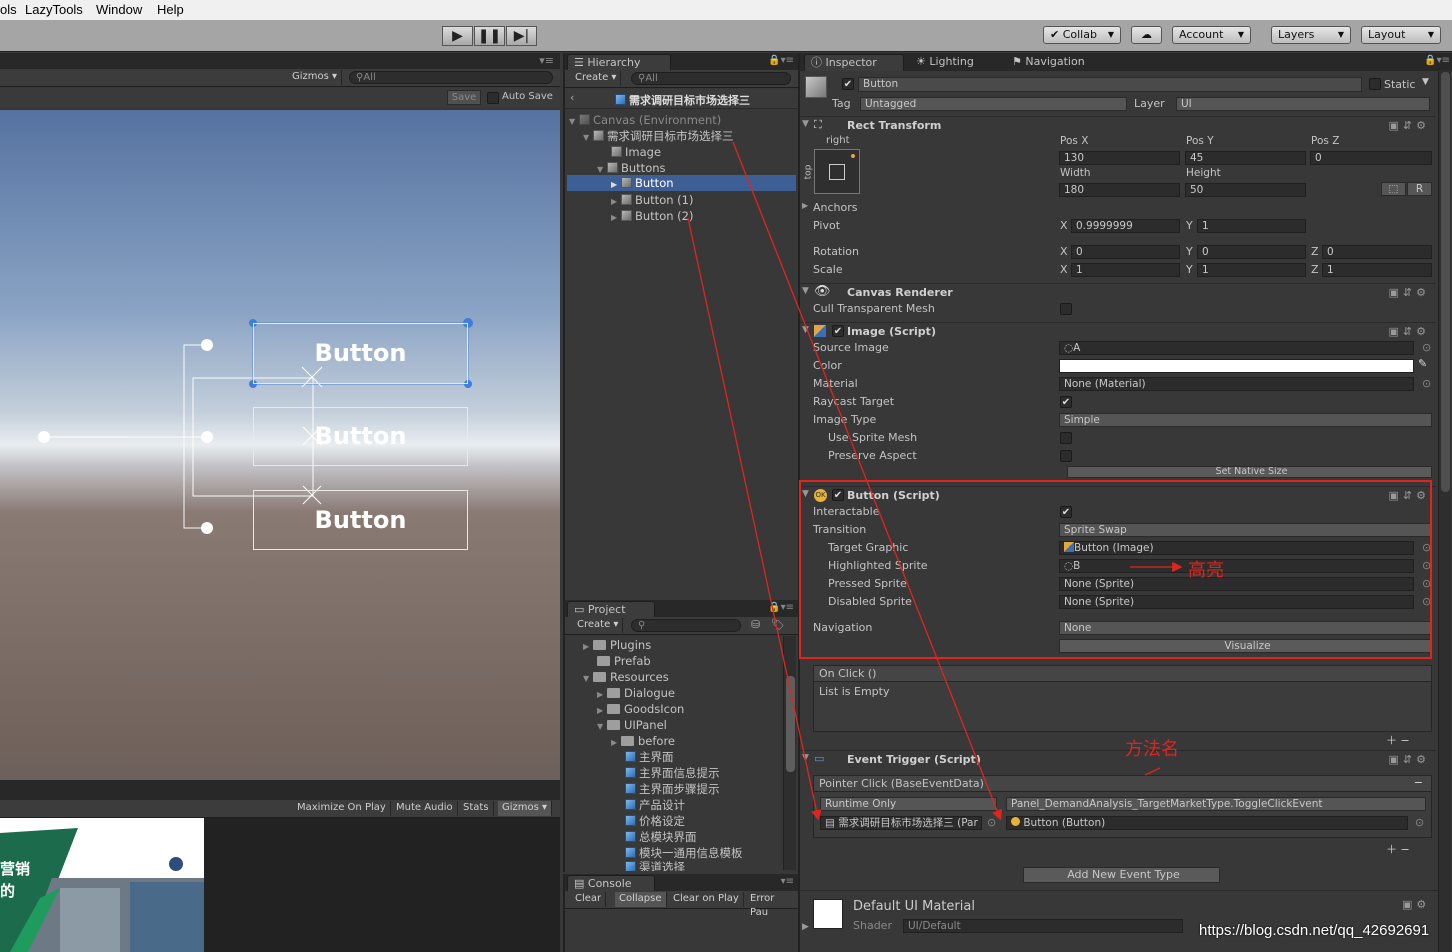  I want to click on tag-dropdown: Untagged, so click(993, 104).